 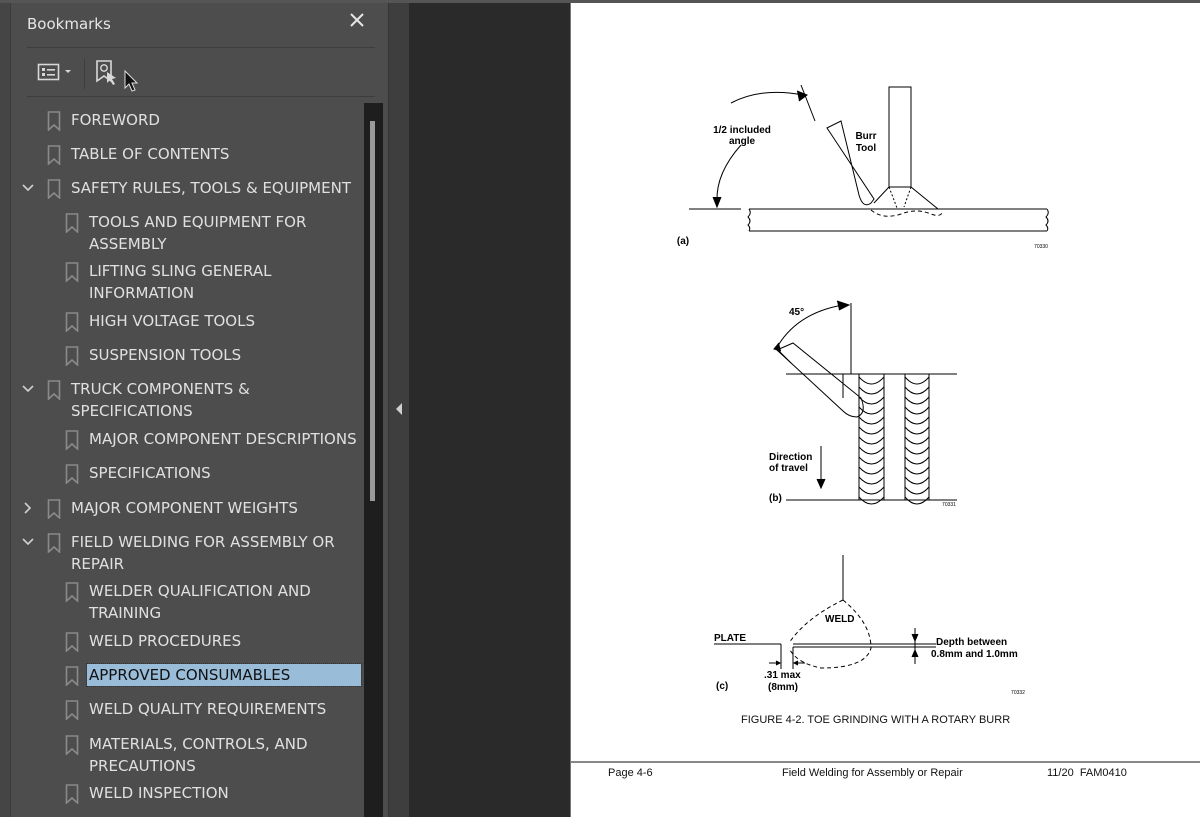 I want to click on panel-label-a: (a), so click(x=683, y=241).